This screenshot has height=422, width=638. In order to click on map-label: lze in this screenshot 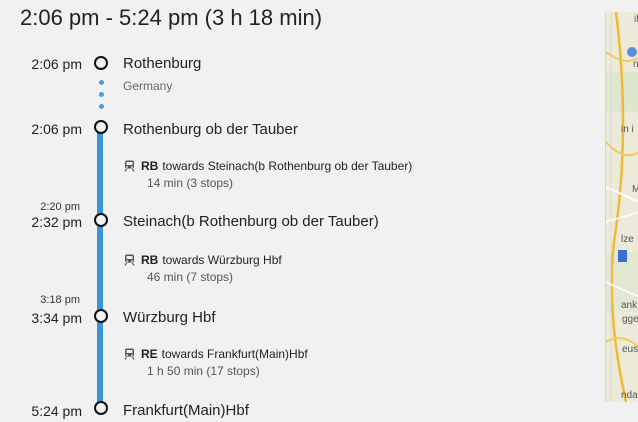, I will do `click(627, 239)`.